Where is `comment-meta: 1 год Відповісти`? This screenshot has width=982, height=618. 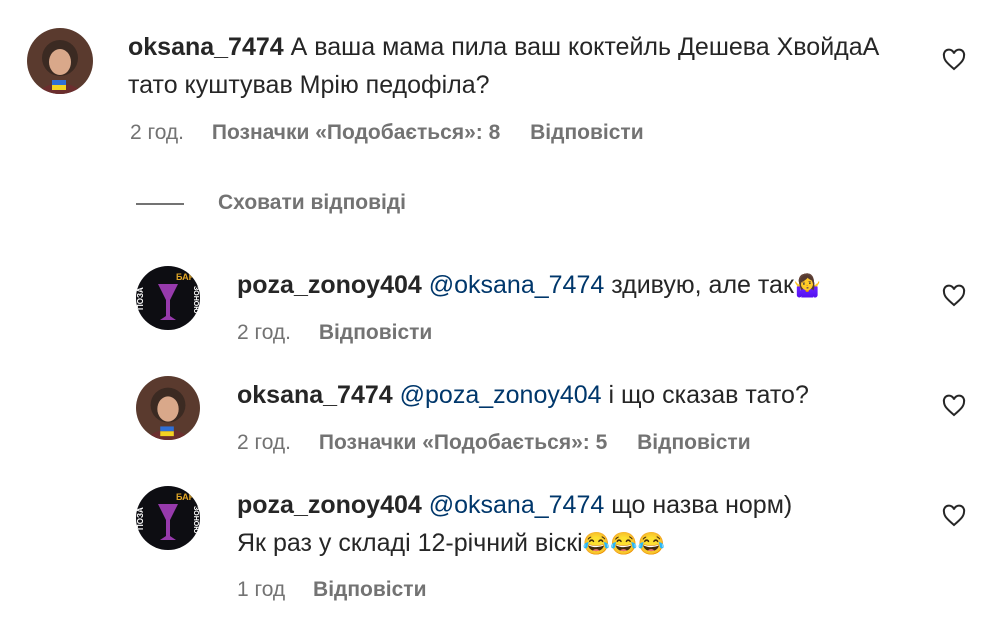
comment-meta: 1 год Відповісти is located at coordinates (332, 590).